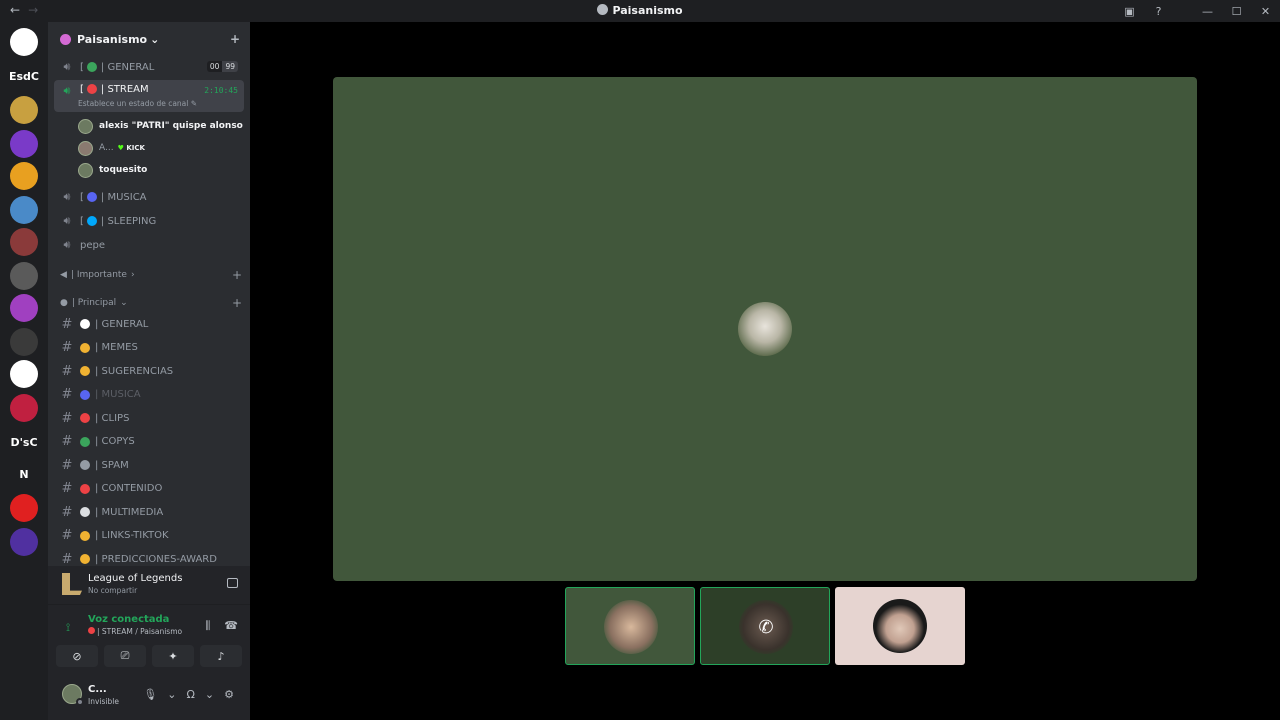  I want to click on headphones-icon: Ω, so click(191, 694).